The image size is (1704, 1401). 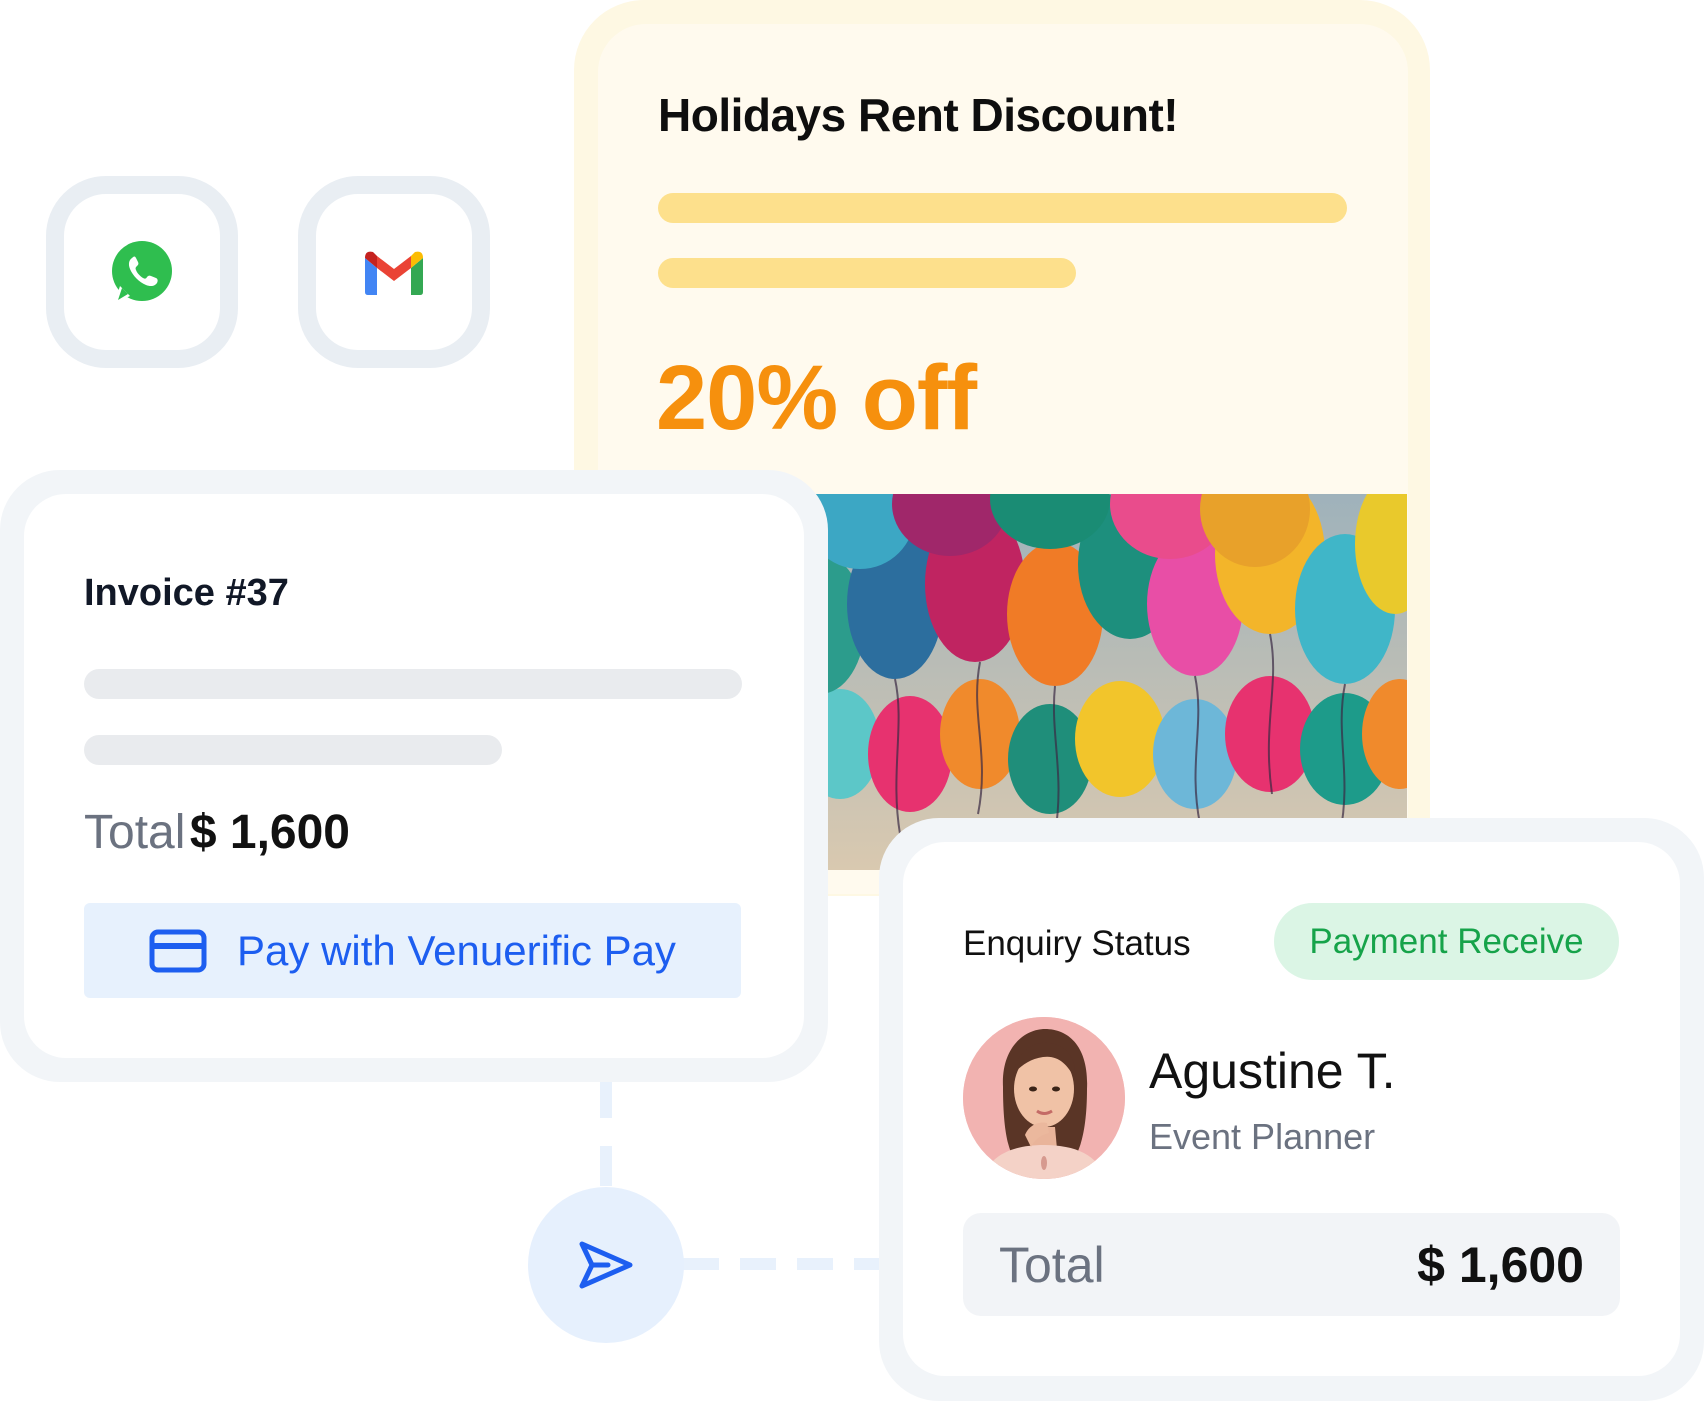 I want to click on person-name: Agustine T., so click(x=1272, y=1071).